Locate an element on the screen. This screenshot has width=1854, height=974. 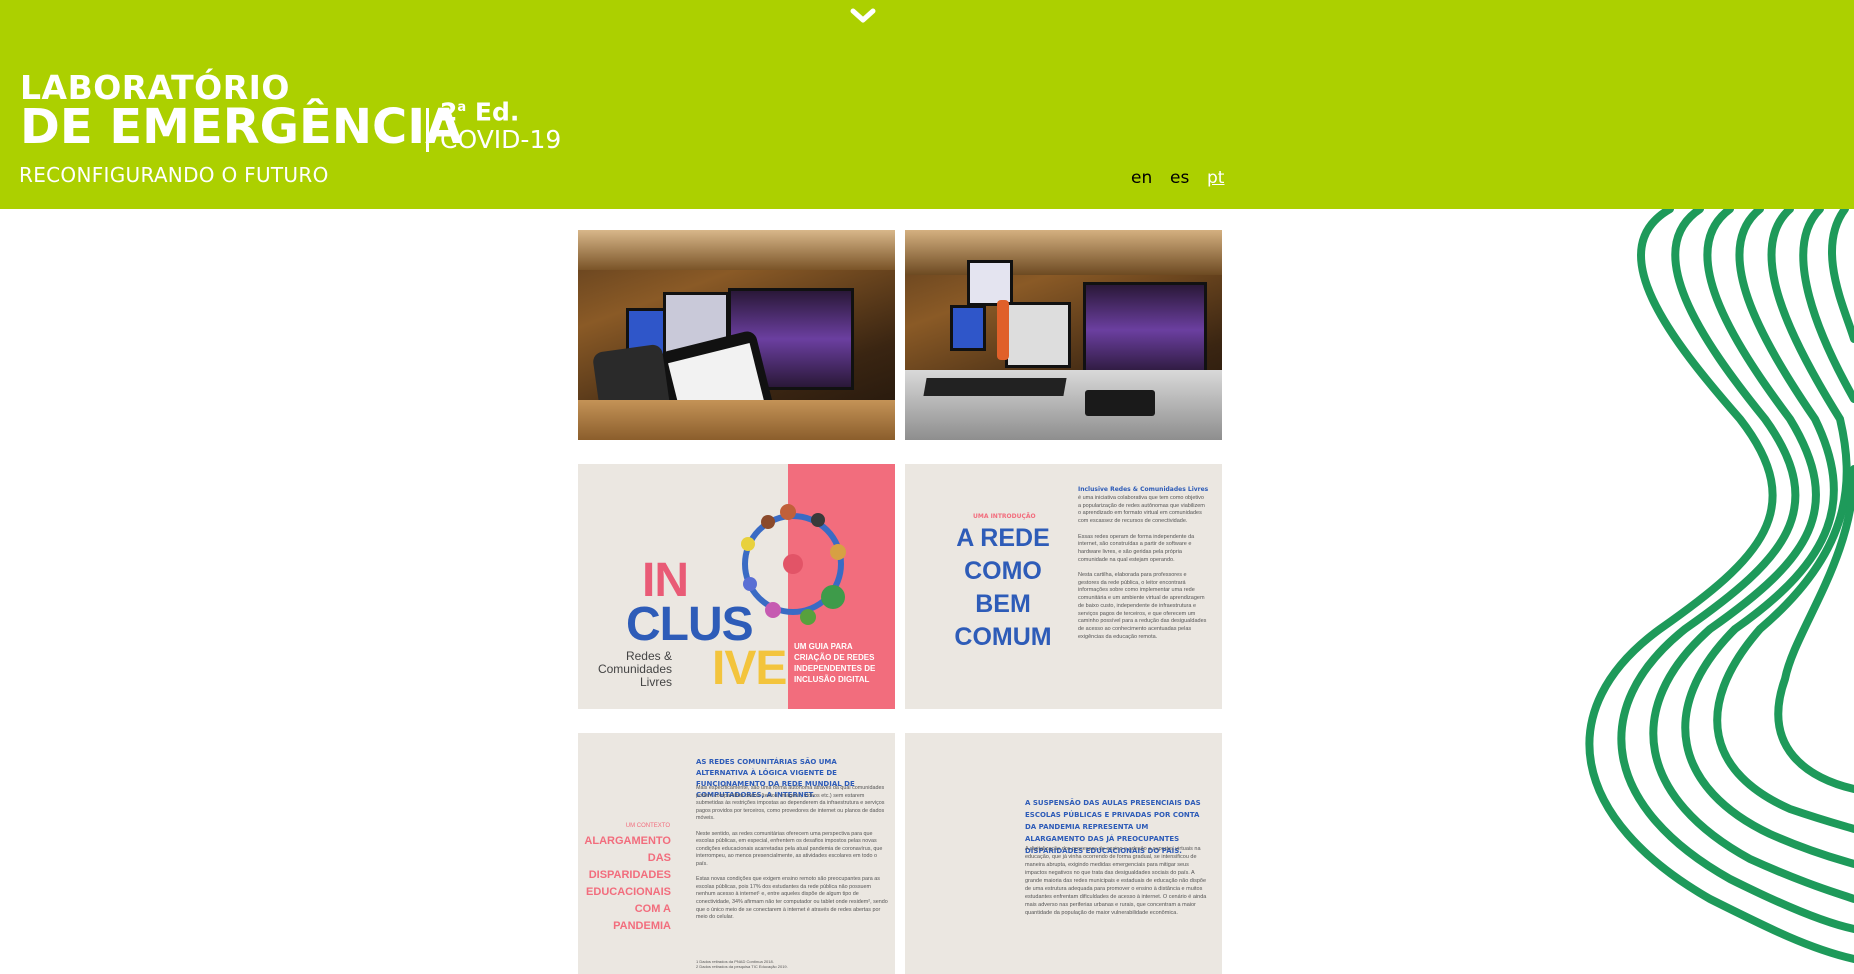
intro-kicker: UMA INTRODUÇÃO is located at coordinates (1004, 516).